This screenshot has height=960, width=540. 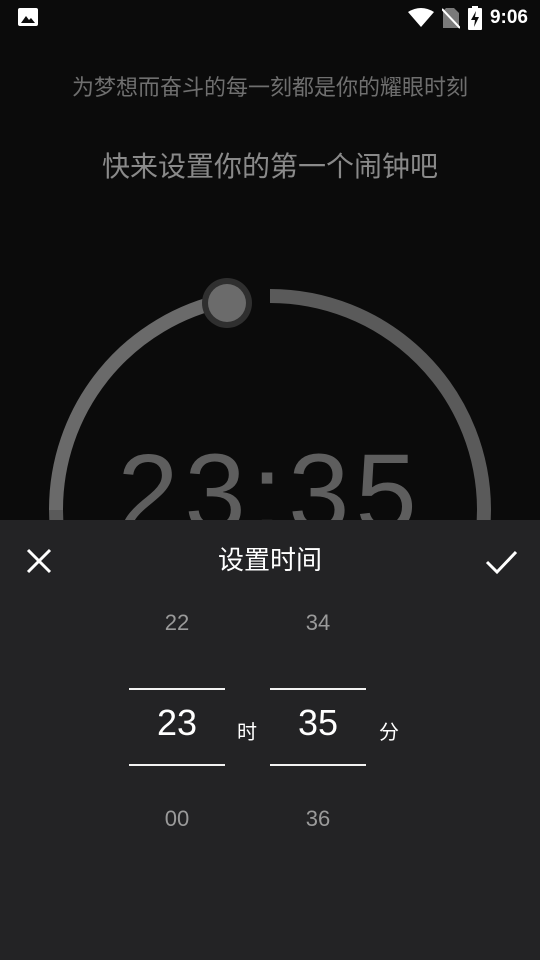 What do you see at coordinates (318, 765) in the screenshot?
I see `minute-divider-bottom` at bounding box center [318, 765].